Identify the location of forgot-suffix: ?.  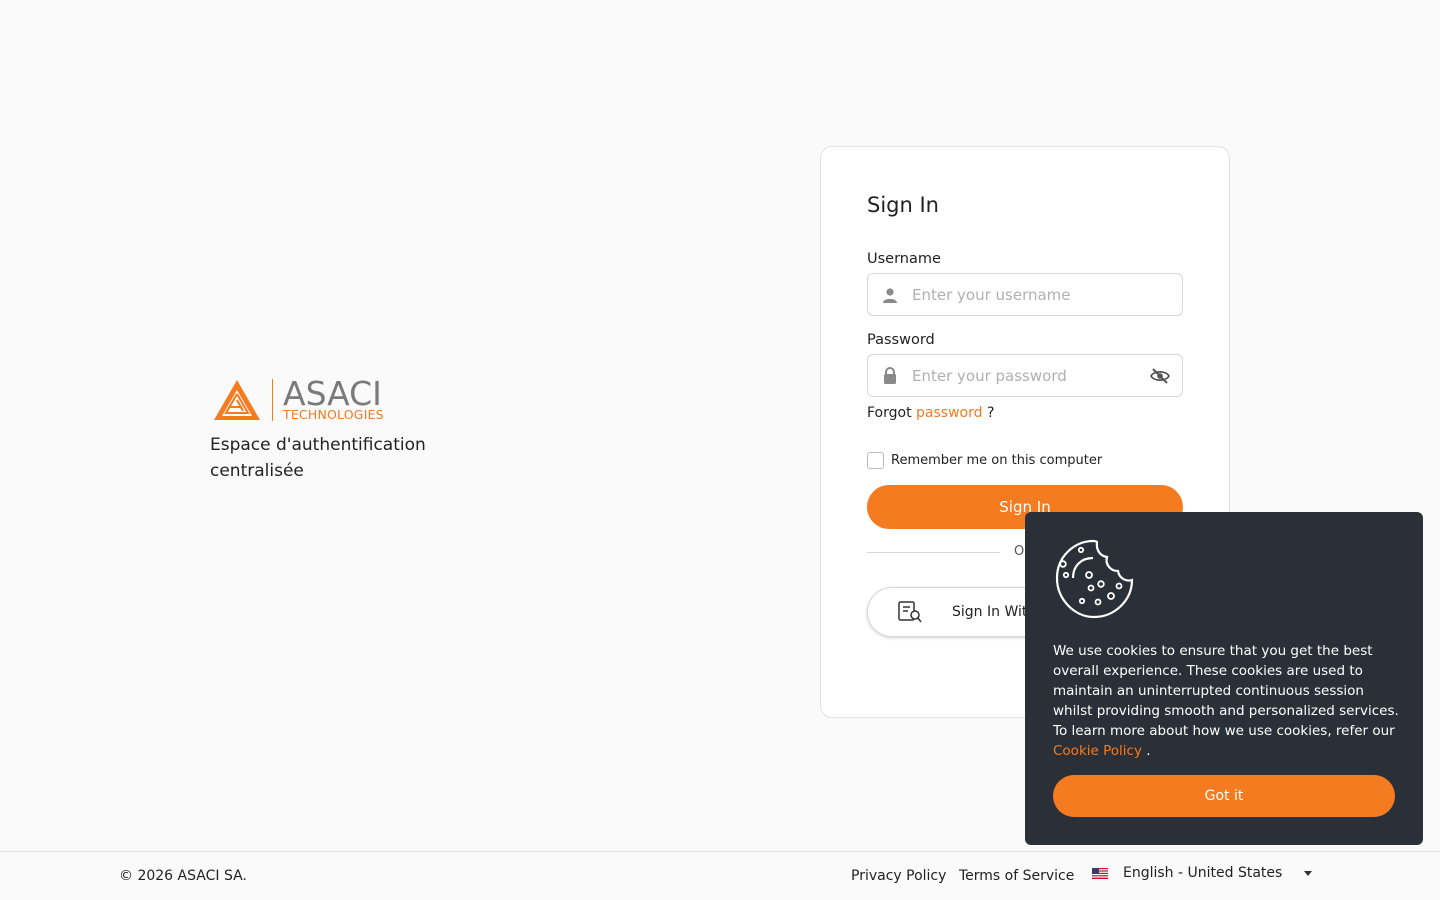
(990, 413).